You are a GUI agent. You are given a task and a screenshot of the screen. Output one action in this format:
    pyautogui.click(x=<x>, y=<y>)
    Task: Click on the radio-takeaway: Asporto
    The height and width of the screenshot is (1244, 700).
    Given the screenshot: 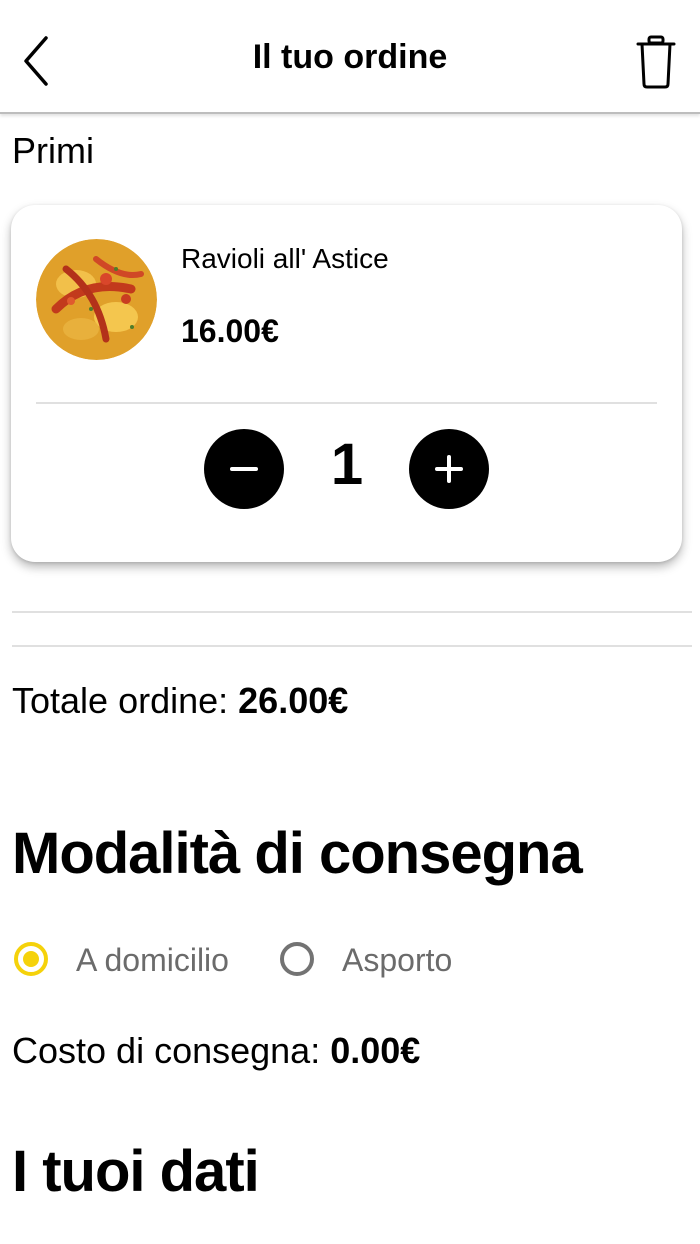 What is the action you would take?
    pyautogui.click(x=380, y=962)
    